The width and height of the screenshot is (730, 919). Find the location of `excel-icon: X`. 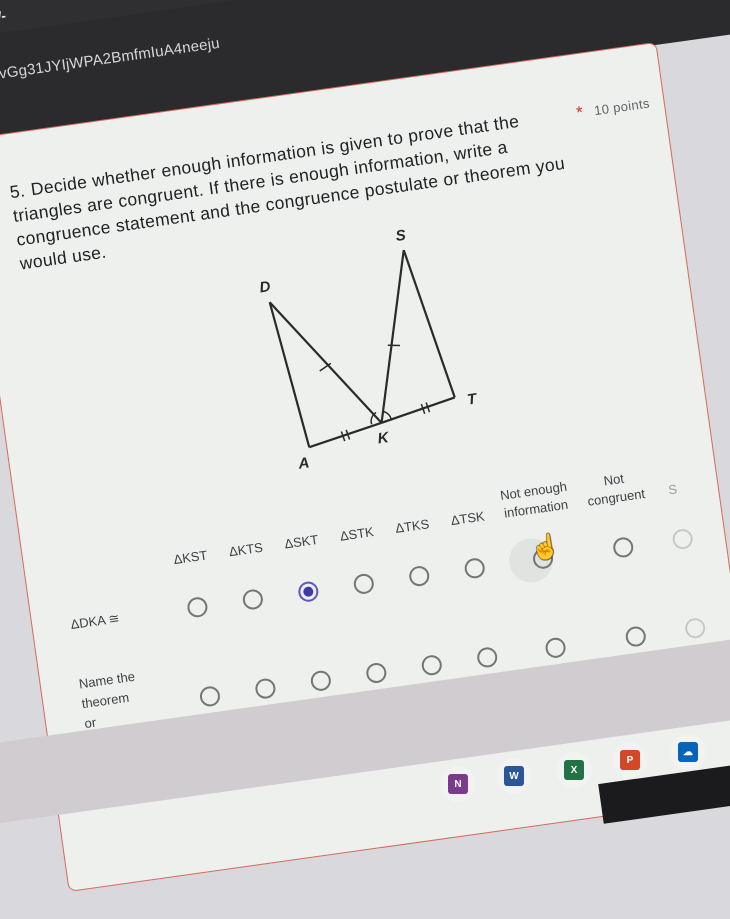

excel-icon: X is located at coordinates (574, 770).